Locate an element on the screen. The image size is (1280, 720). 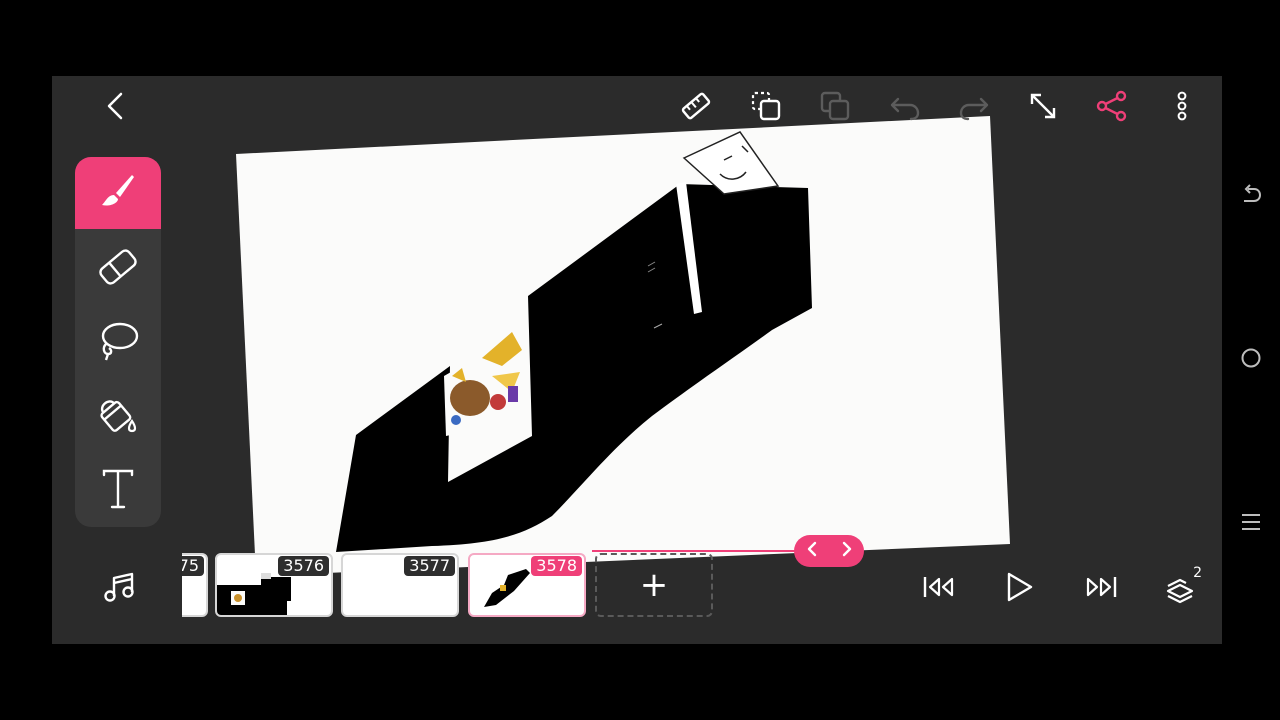
recents-button is located at coordinates (1251, 524).